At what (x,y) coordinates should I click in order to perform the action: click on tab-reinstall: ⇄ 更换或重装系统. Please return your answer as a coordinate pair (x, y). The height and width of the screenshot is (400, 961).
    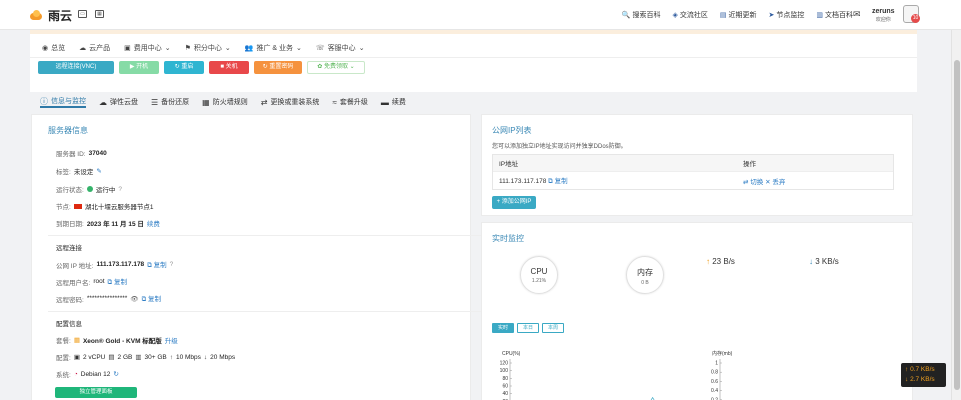
    Looking at the image, I should click on (290, 102).